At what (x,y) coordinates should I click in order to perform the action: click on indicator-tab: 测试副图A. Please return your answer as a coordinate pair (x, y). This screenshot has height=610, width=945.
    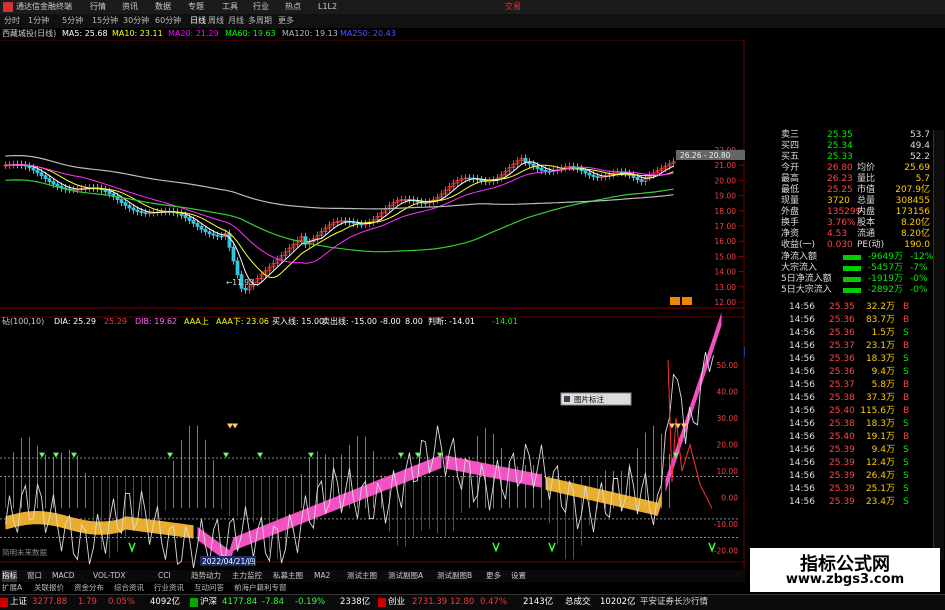
    Looking at the image, I should click on (405, 576).